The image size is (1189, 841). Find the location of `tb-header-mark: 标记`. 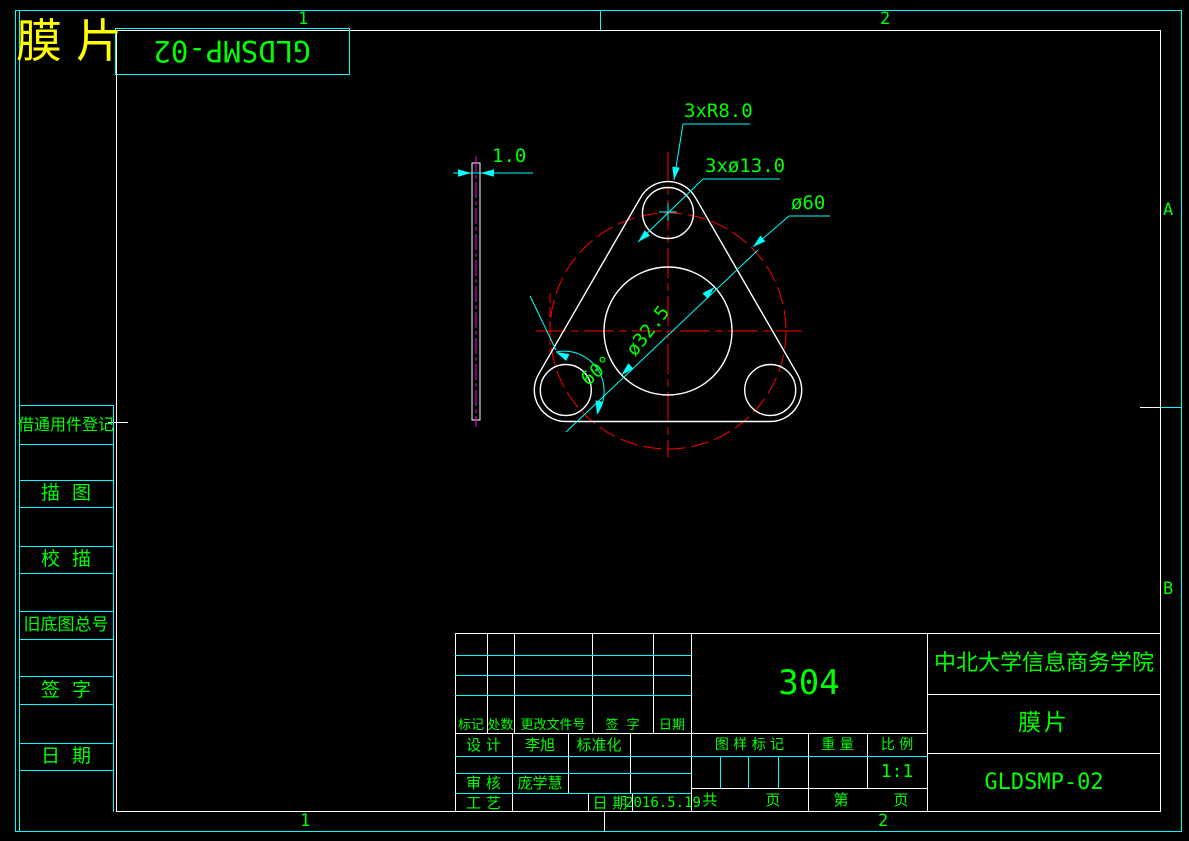

tb-header-mark: 标记 is located at coordinates (470, 725).